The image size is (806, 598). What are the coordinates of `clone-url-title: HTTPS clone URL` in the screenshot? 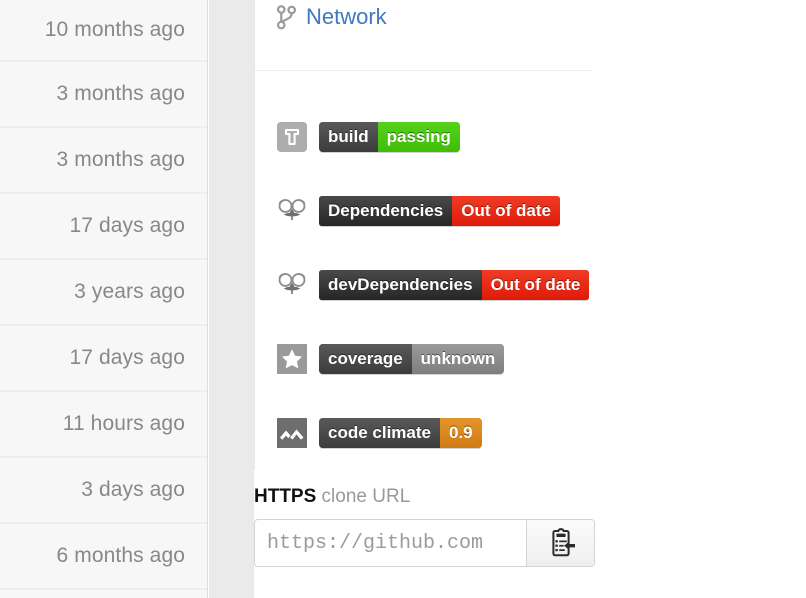 It's located at (454, 497).